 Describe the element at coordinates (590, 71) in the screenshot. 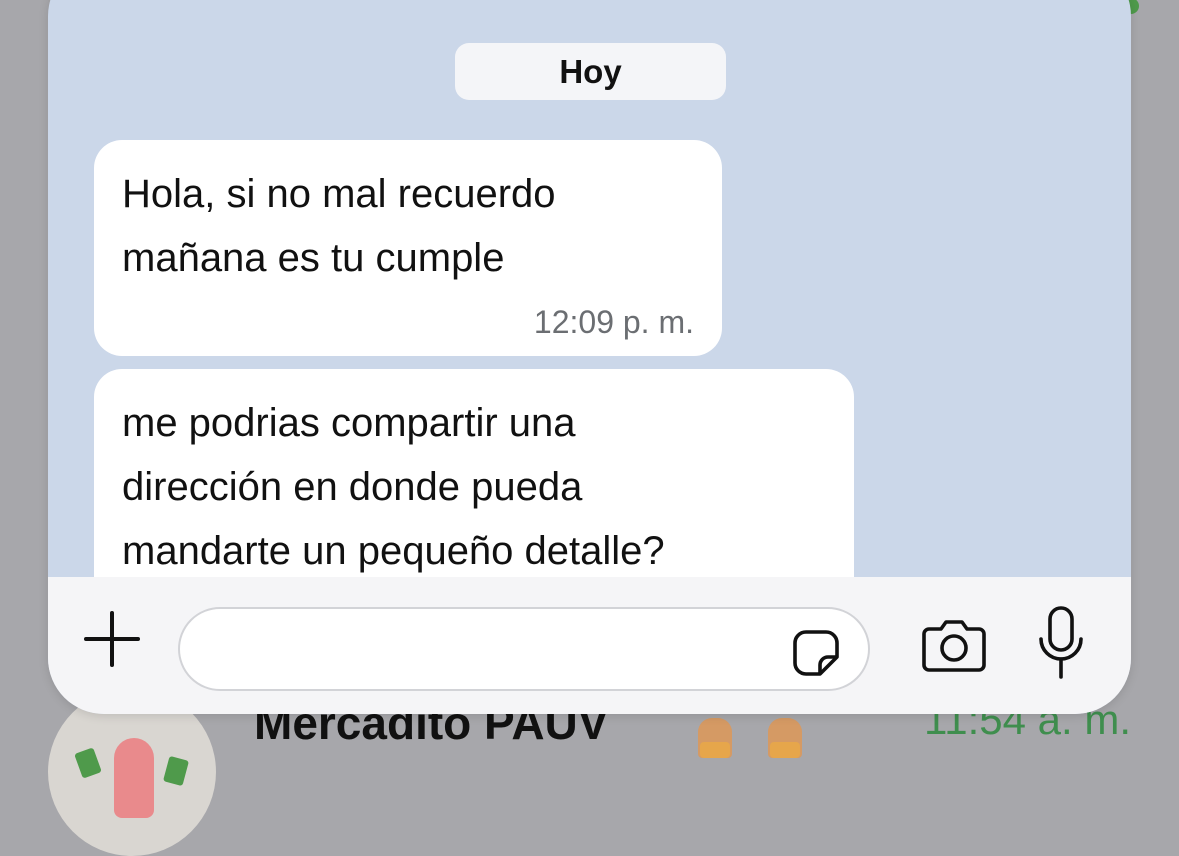

I see `date-separator: Hoy` at that location.